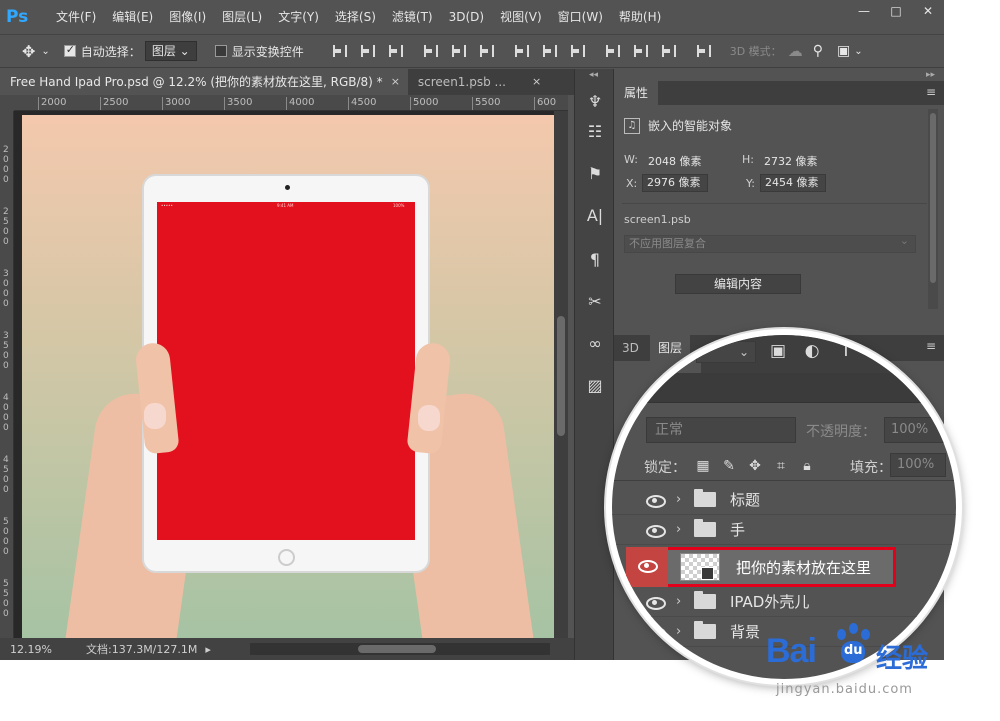 Image resolution: width=1000 pixels, height=721 pixels. What do you see at coordinates (595, 174) in the screenshot?
I see `clone-source-icon: ⚑` at bounding box center [595, 174].